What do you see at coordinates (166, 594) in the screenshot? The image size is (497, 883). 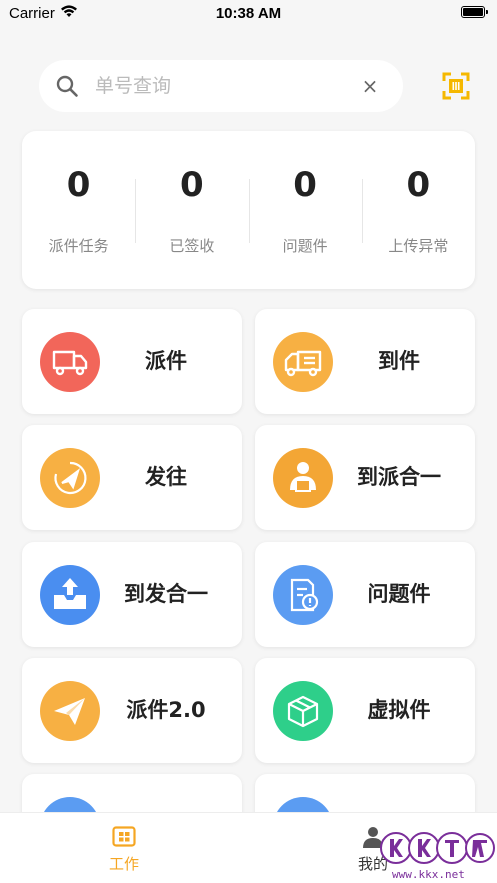 I see `tile-label: 到发合一` at bounding box center [166, 594].